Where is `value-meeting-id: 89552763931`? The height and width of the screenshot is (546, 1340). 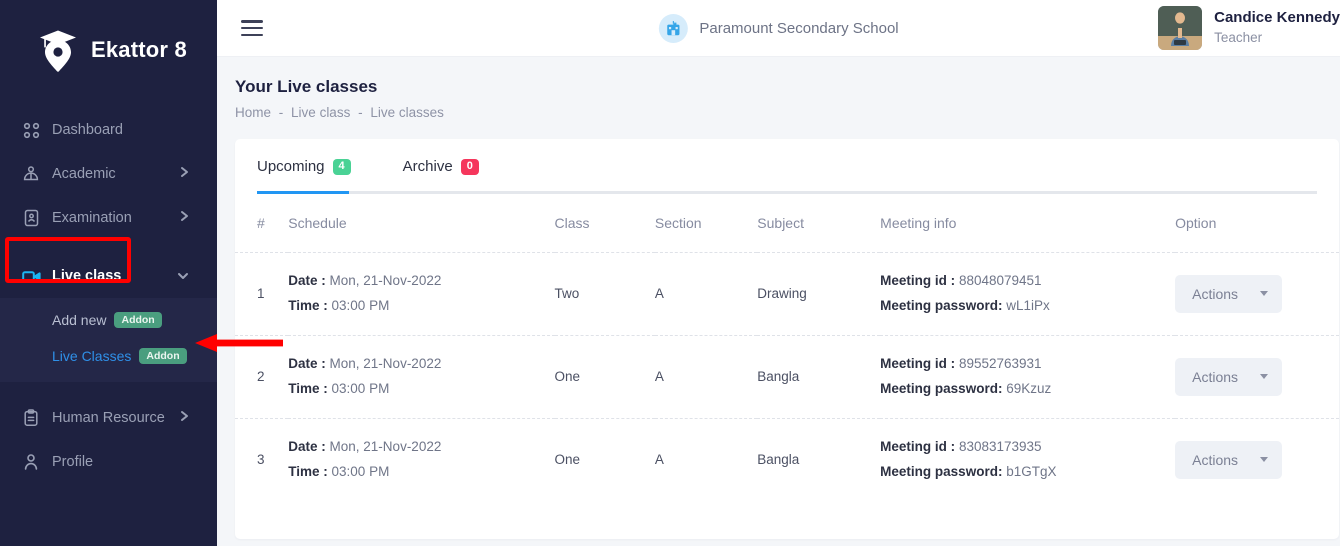 value-meeting-id: 89552763931 is located at coordinates (1000, 363).